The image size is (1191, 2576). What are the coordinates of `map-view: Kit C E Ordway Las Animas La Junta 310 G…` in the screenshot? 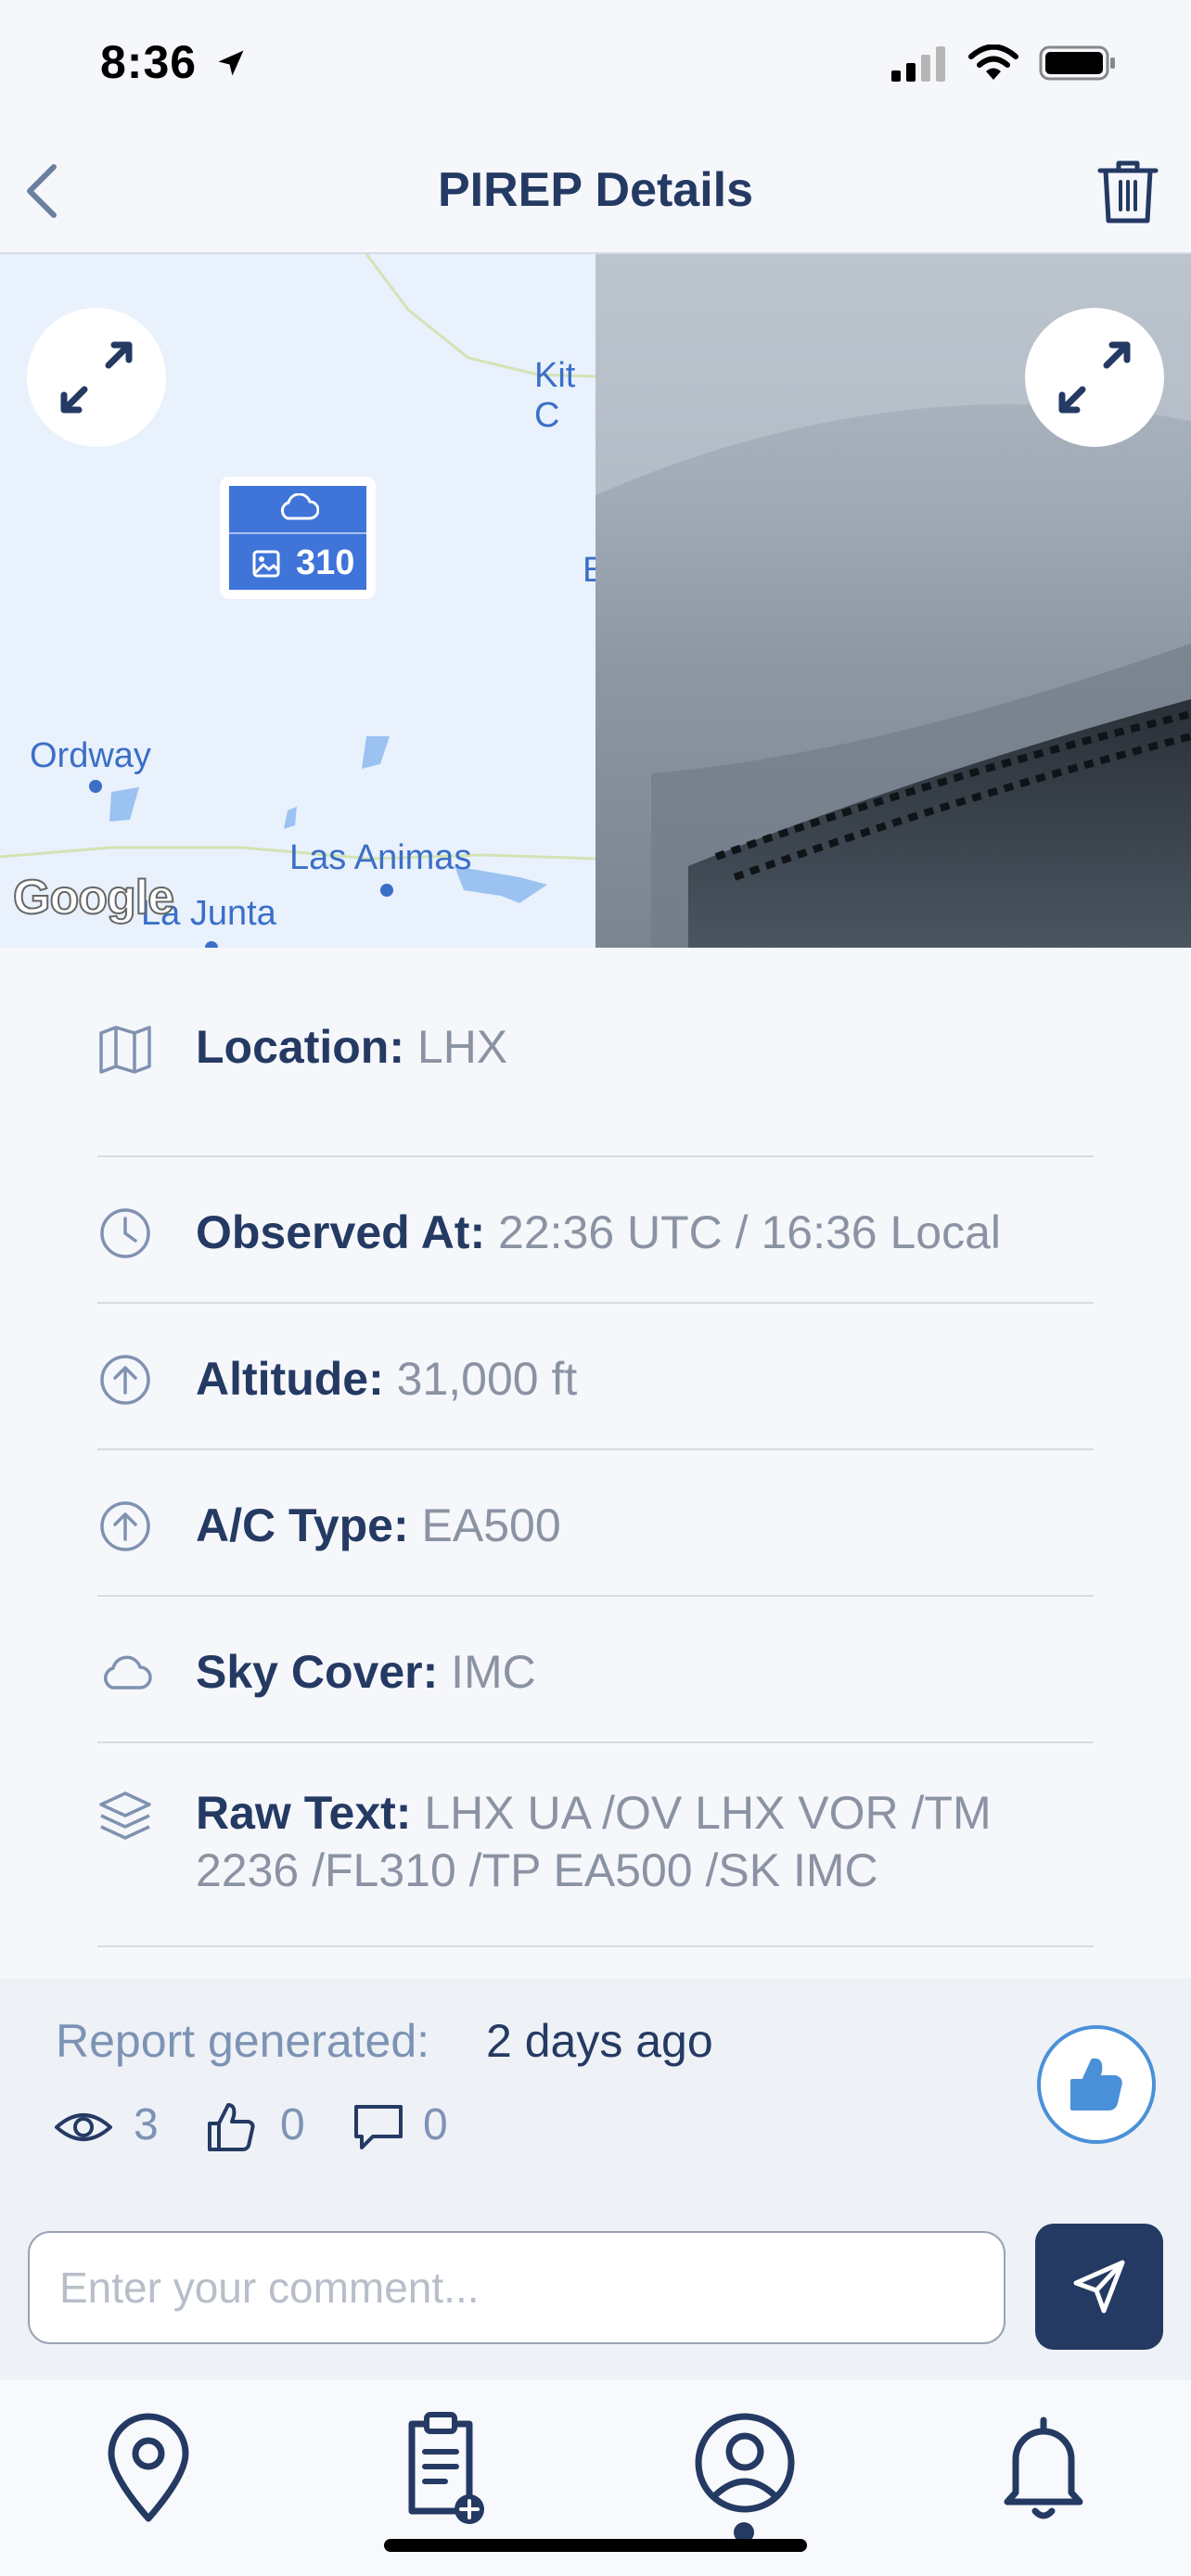 It's located at (298, 601).